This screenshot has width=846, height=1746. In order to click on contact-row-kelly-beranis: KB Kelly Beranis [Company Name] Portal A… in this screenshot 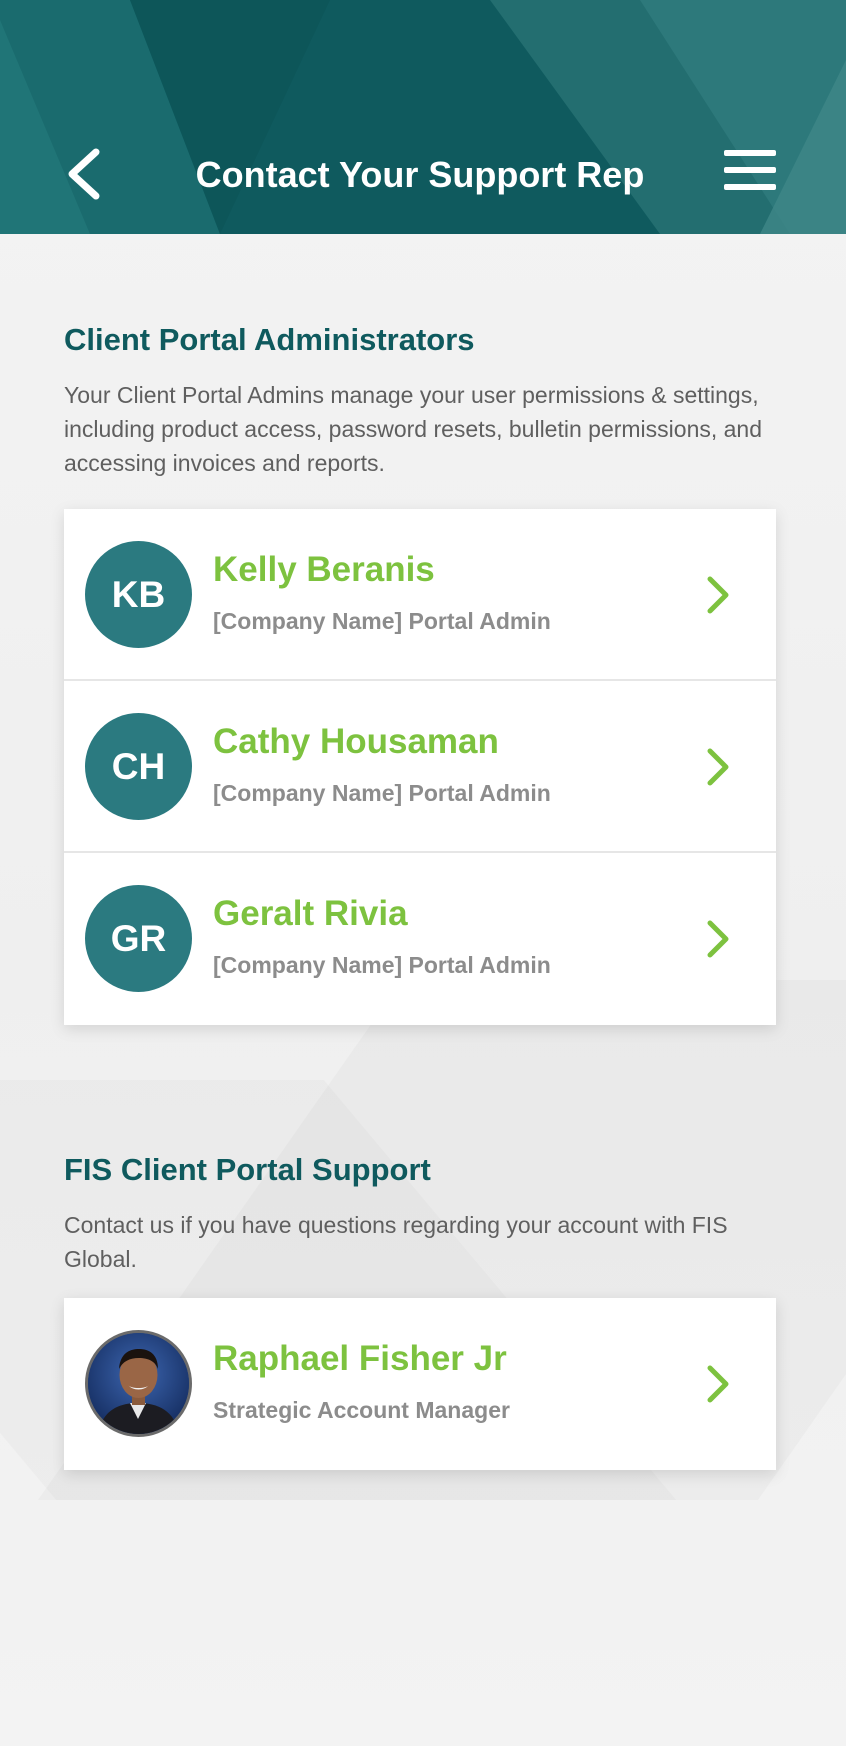, I will do `click(420, 595)`.